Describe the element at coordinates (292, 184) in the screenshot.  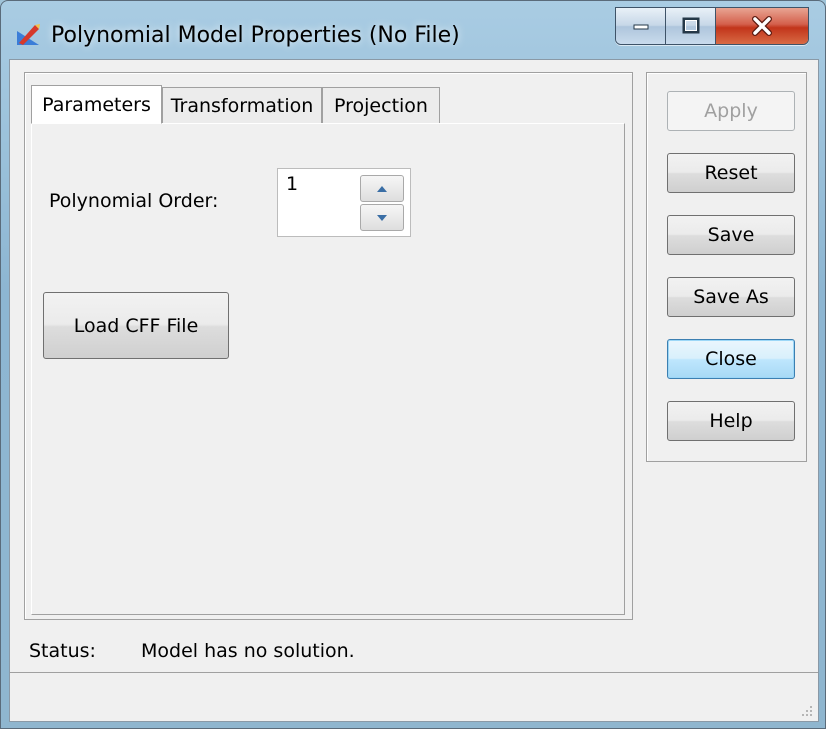
I see `polynomial-order-value: 1` at that location.